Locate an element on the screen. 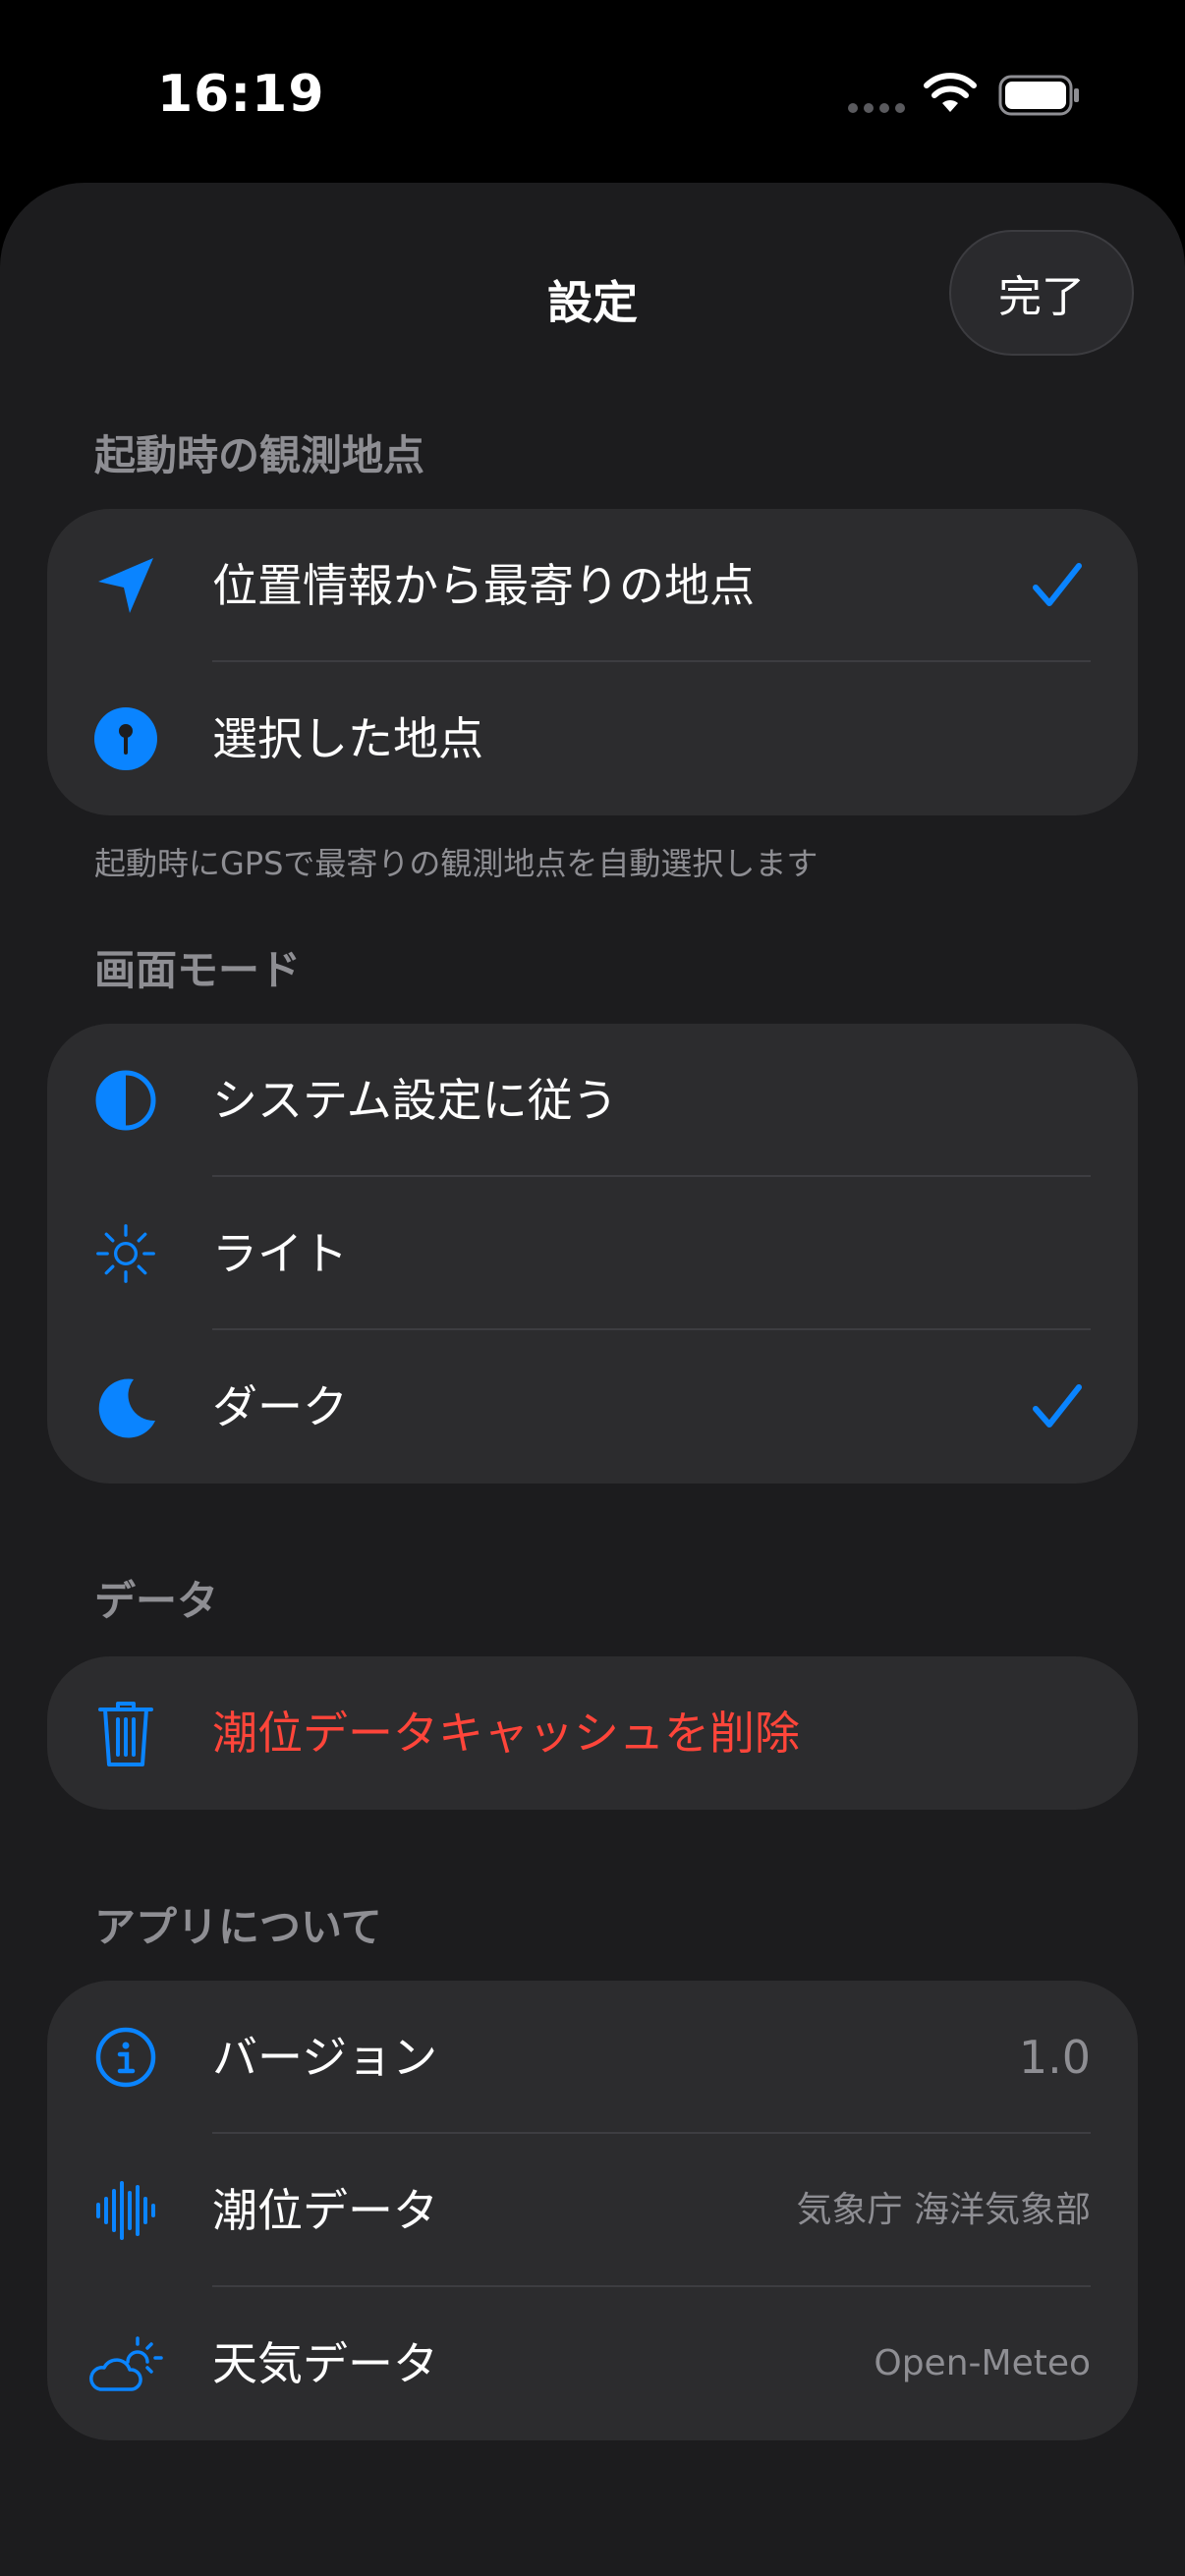 The image size is (1185, 2576). tide-data-source: 気象庁 海洋気象部 is located at coordinates (944, 2210).